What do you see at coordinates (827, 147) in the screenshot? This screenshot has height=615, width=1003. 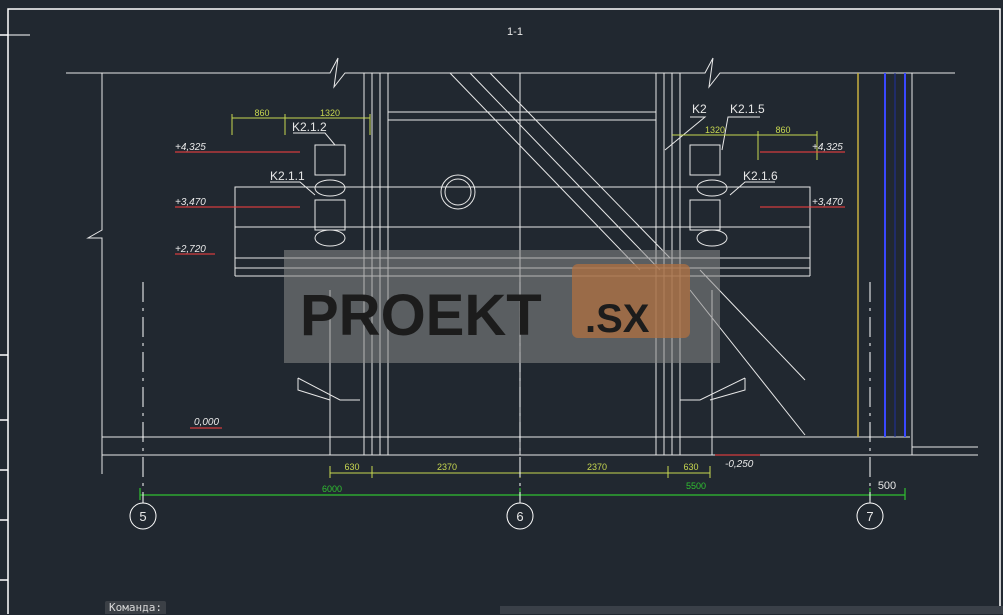 I see `elev-right-4325: +4,325` at bounding box center [827, 147].